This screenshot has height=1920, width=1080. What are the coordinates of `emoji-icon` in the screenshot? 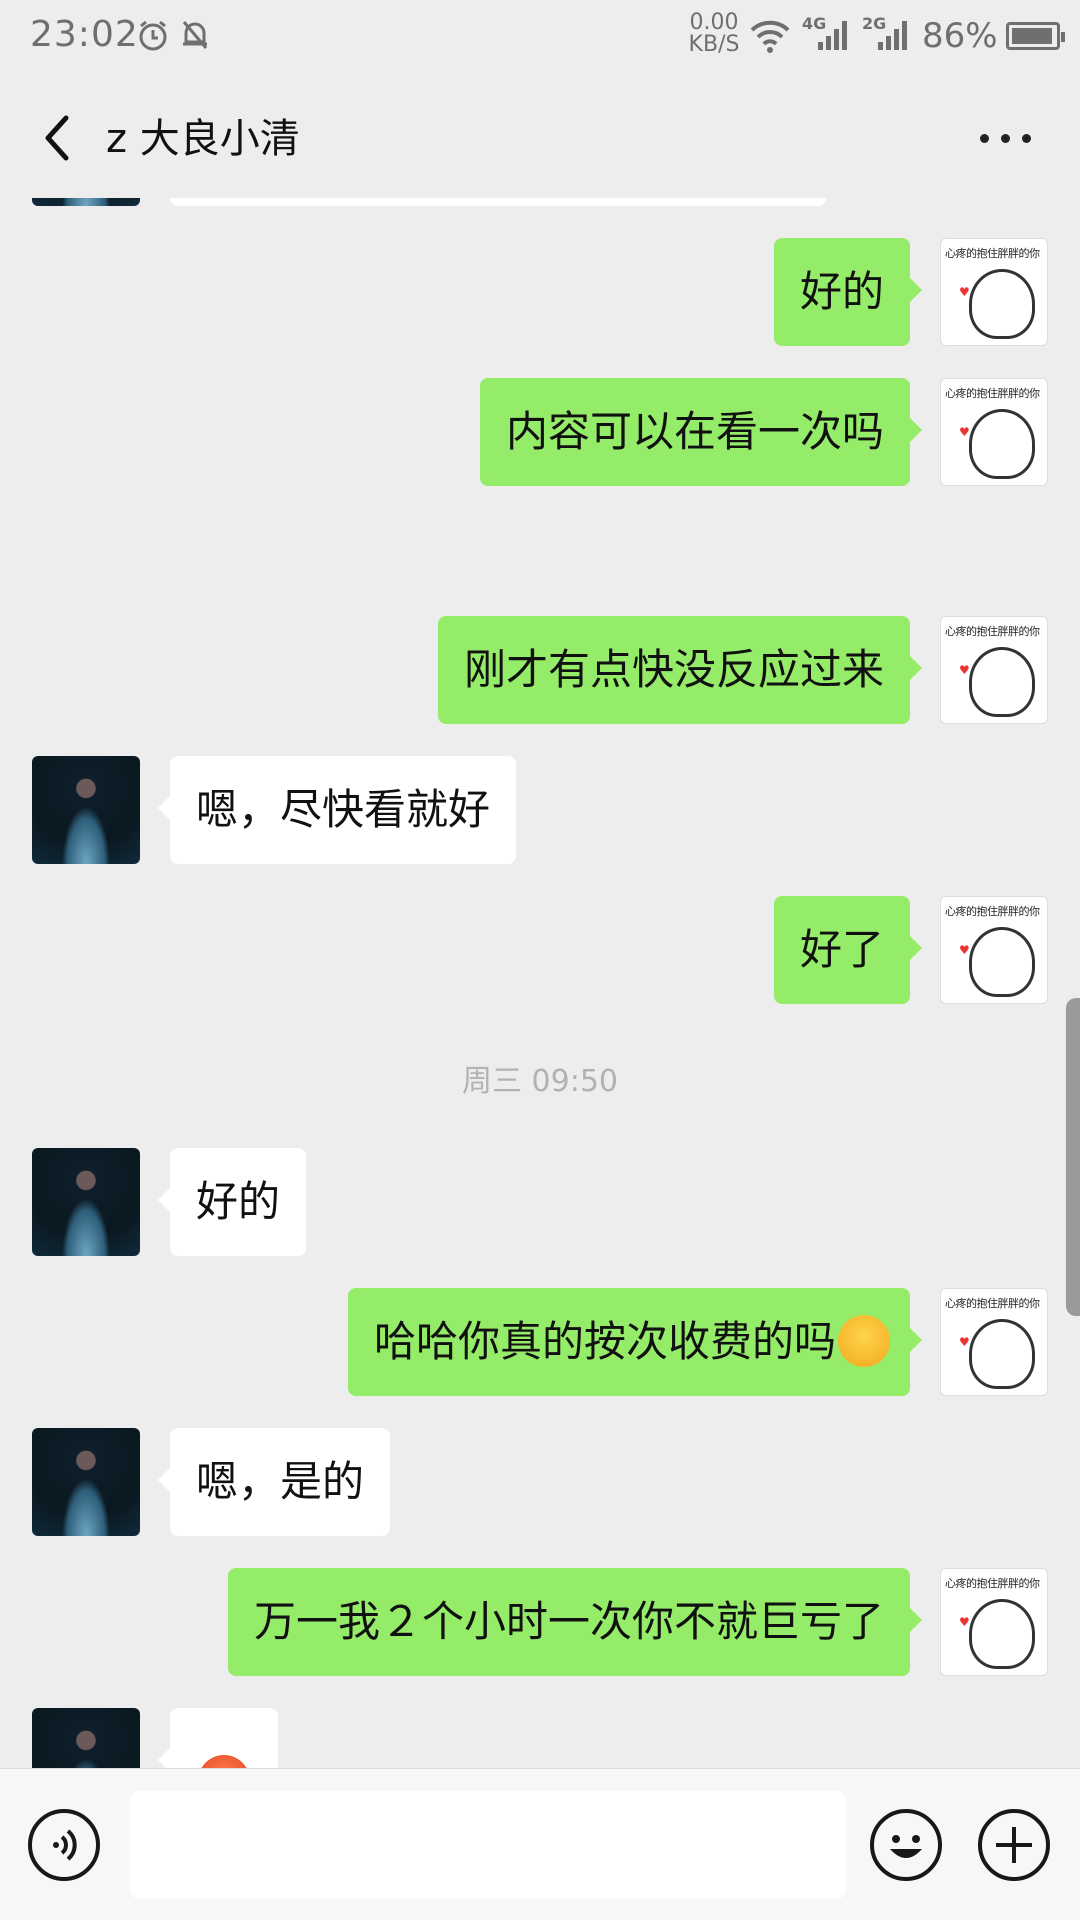 It's located at (906, 1845).